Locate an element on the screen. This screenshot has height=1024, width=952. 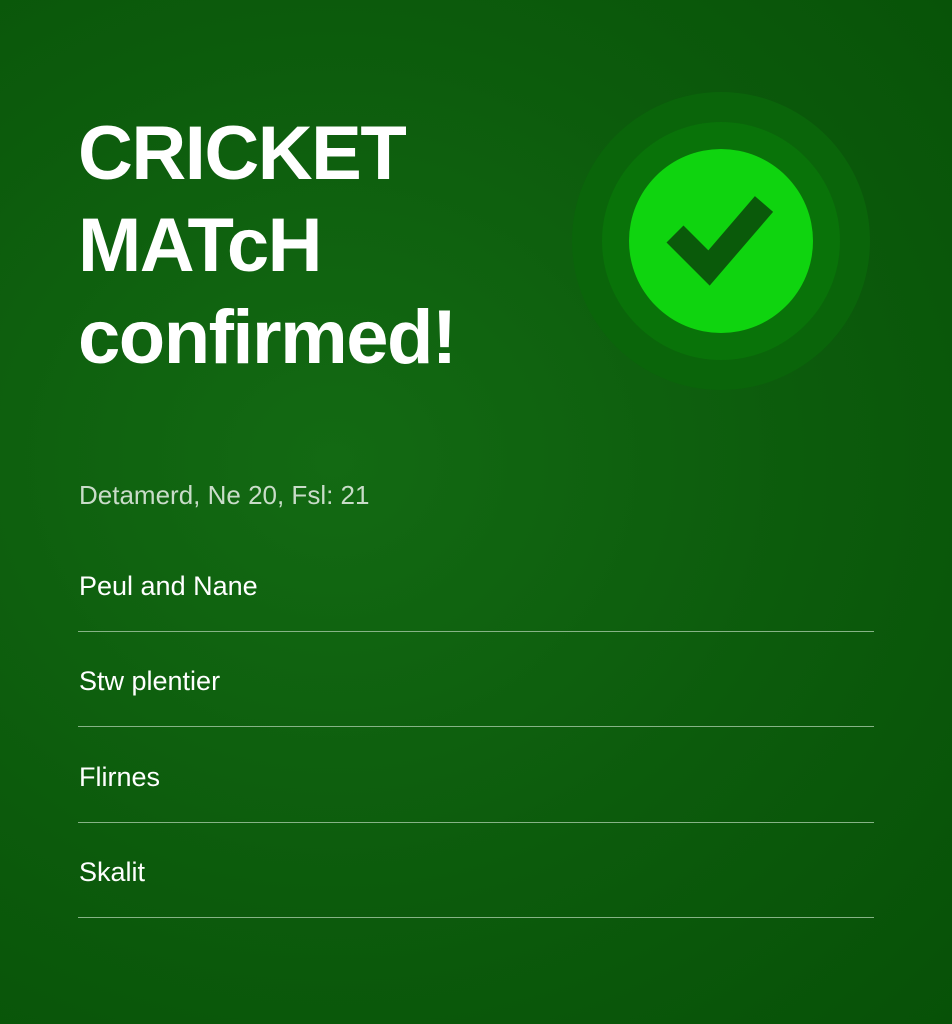
checkmark-icon is located at coordinates (721, 241).